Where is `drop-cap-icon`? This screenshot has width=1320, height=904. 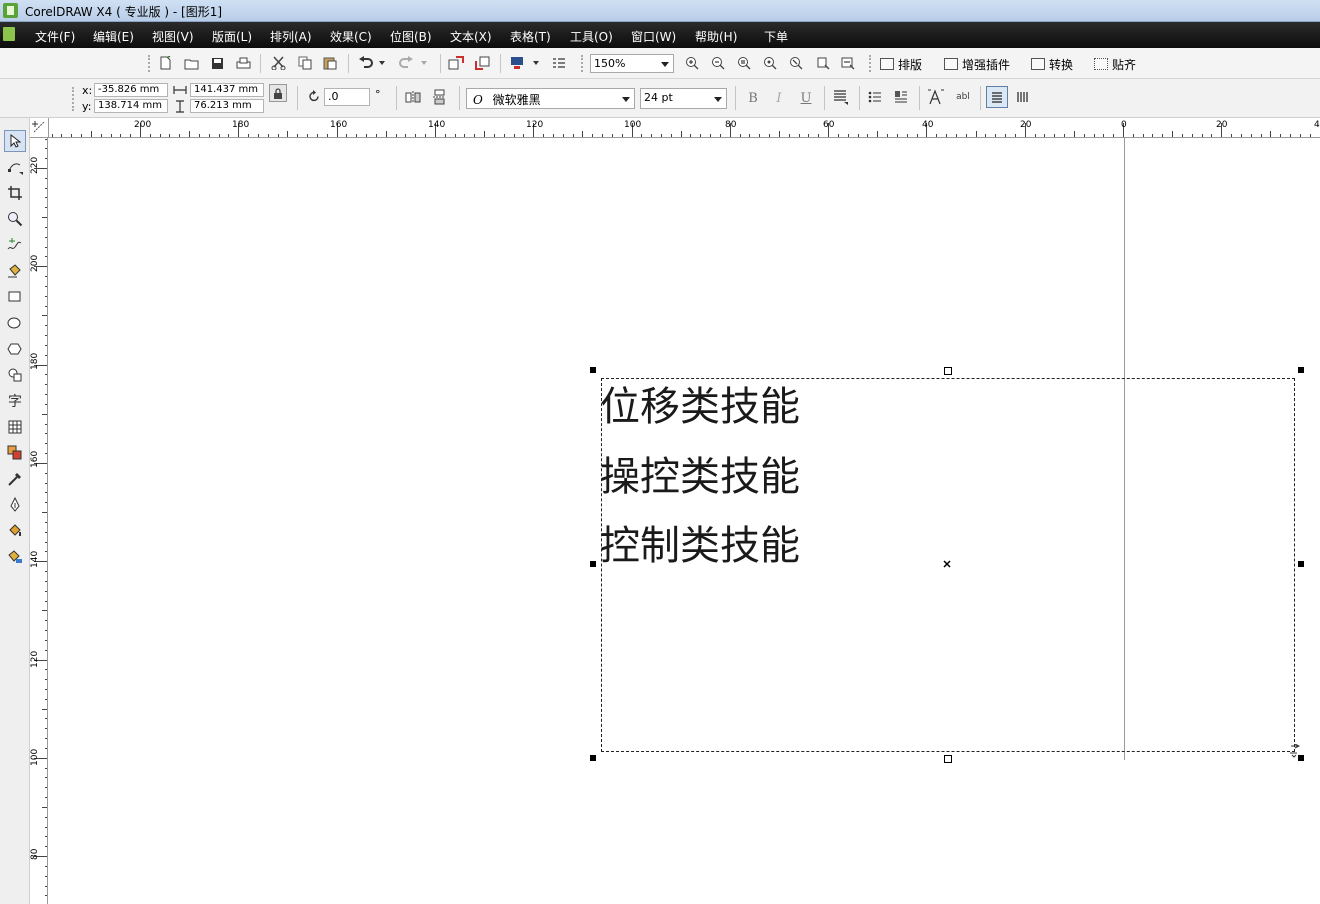
drop-cap-icon is located at coordinates (901, 97).